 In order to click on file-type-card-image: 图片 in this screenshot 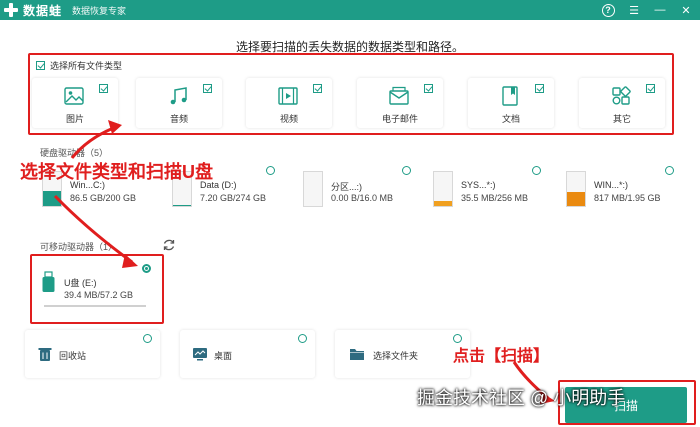, I will do `click(75, 103)`.